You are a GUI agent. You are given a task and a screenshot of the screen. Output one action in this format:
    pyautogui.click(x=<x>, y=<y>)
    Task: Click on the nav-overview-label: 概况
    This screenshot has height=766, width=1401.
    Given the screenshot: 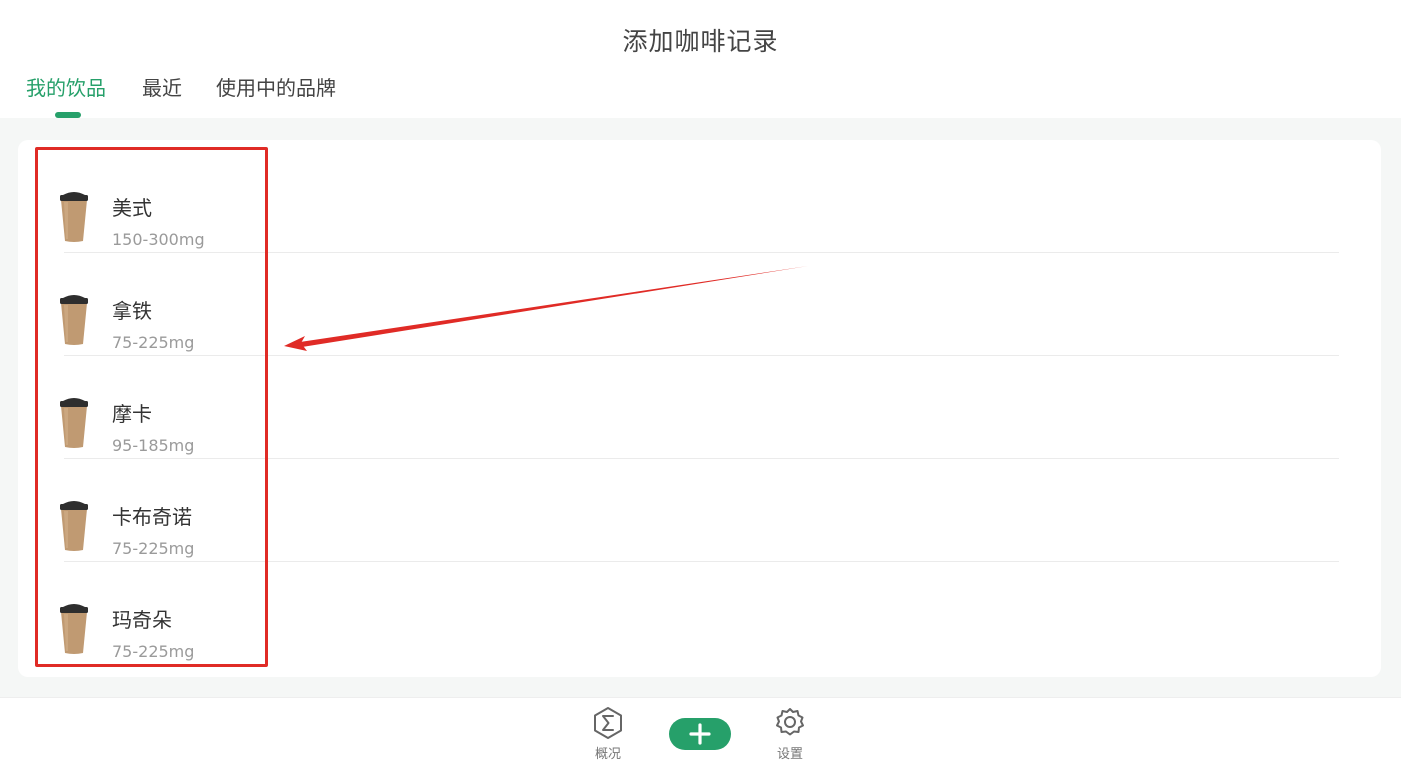 What is the action you would take?
    pyautogui.click(x=607, y=754)
    